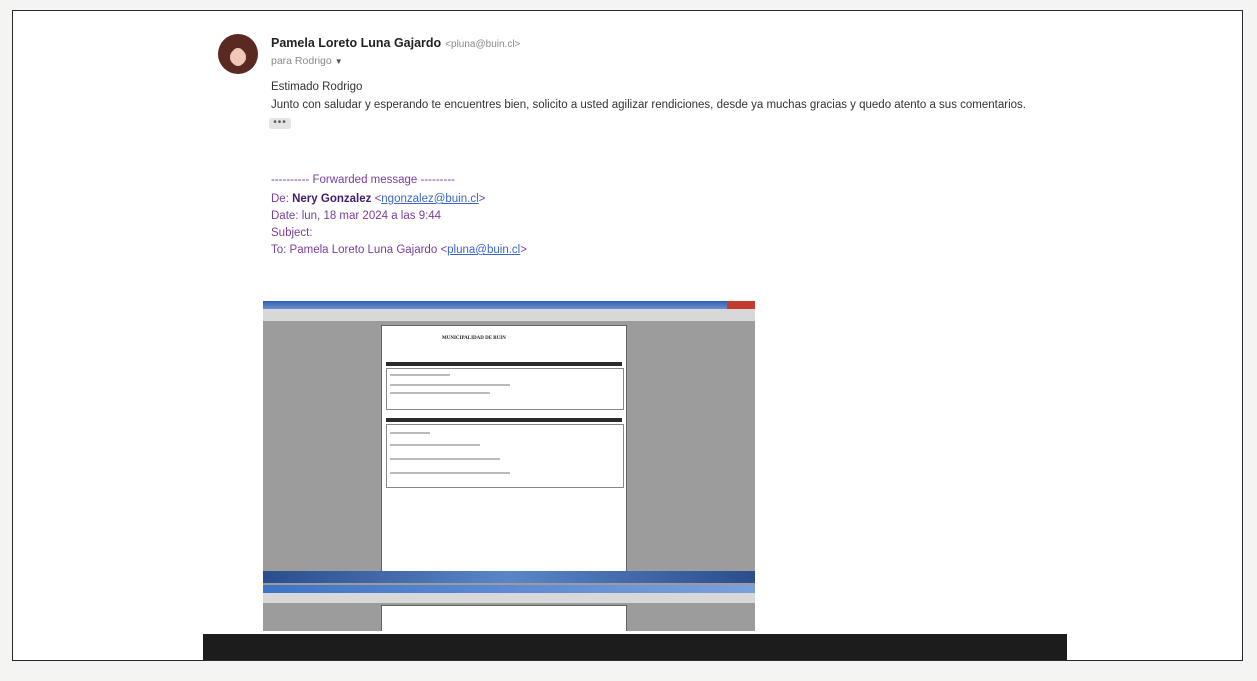 The height and width of the screenshot is (681, 1257). Describe the element at coordinates (339, 61) in the screenshot. I see `chevron-down-icon: ▼` at that location.